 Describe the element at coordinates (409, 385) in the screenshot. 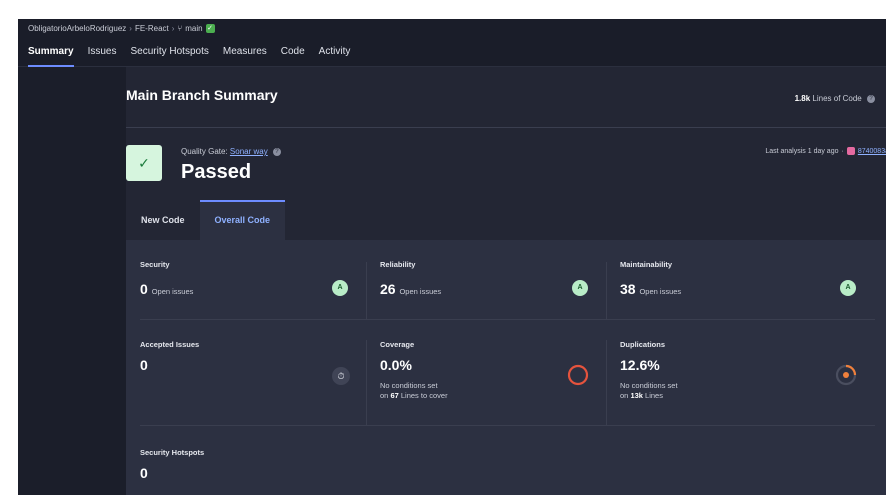

I see `coverage-sub-conditions: No conditions set` at that location.